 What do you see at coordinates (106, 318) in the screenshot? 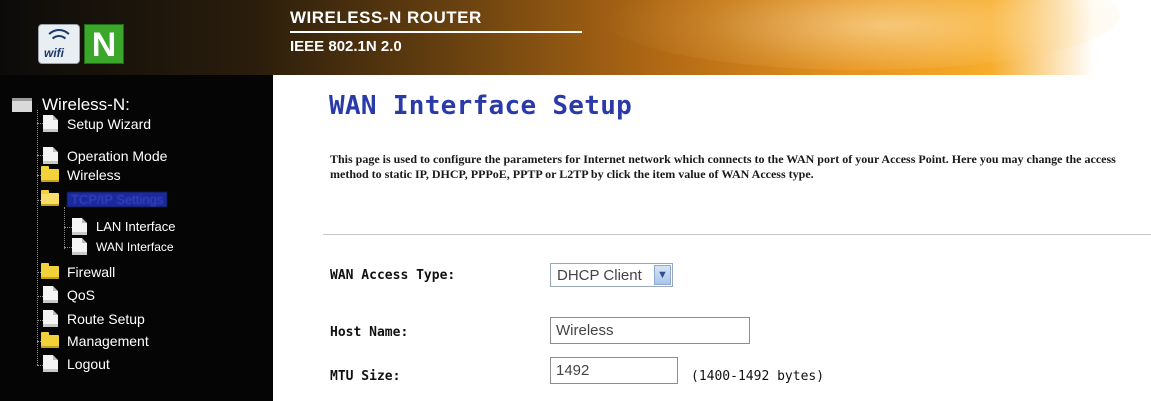
I see `sidebar-item-label: Route Setup` at bounding box center [106, 318].